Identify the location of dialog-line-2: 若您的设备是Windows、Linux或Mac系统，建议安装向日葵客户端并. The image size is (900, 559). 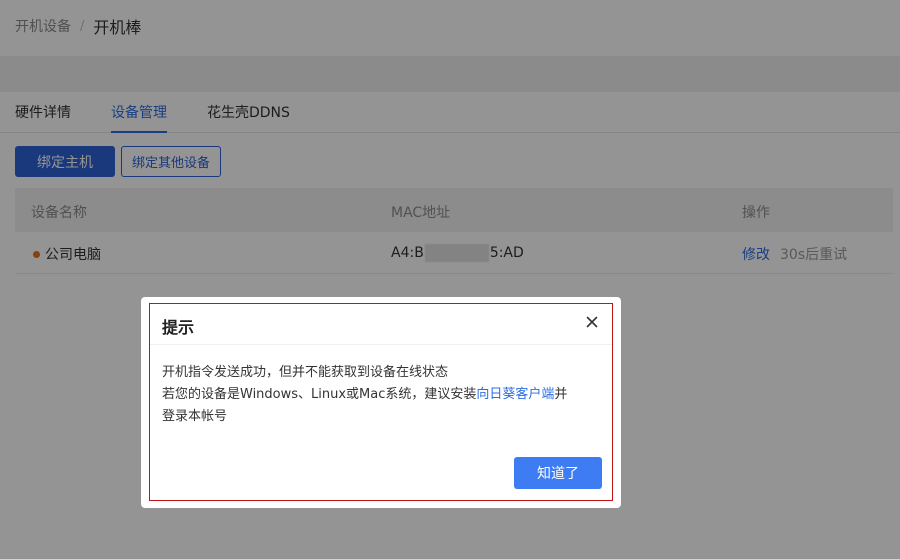
(382, 395).